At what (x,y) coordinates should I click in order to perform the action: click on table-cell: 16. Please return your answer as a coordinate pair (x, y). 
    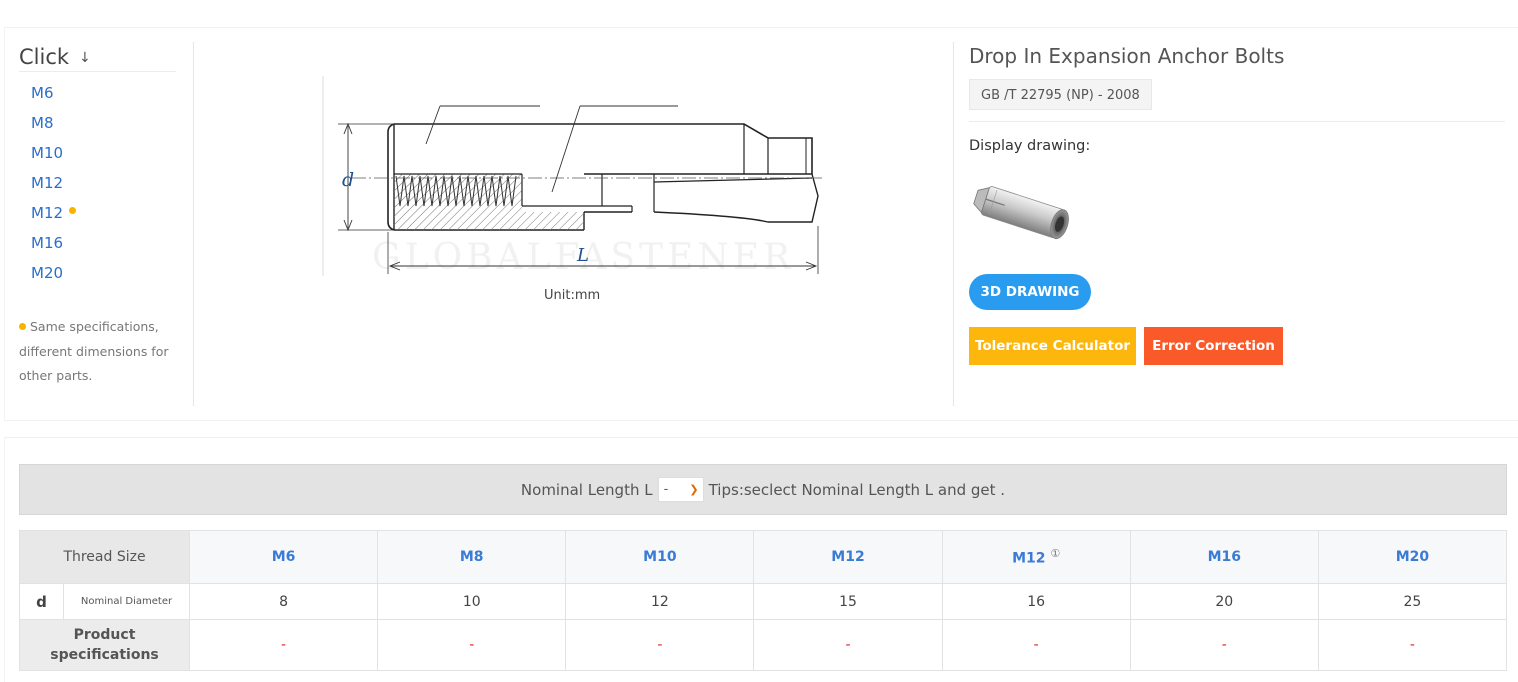
    Looking at the image, I should click on (1036, 601).